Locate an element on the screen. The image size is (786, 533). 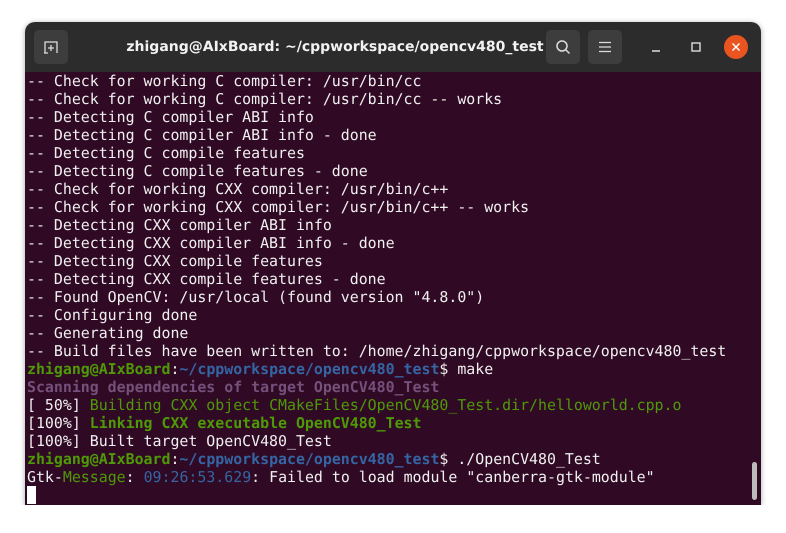
terminal-line: [ 50%] Building CXX object CMakeFiles/OpenCV480_Test.dir/helloworld.cpp.o is located at coordinates (354, 405).